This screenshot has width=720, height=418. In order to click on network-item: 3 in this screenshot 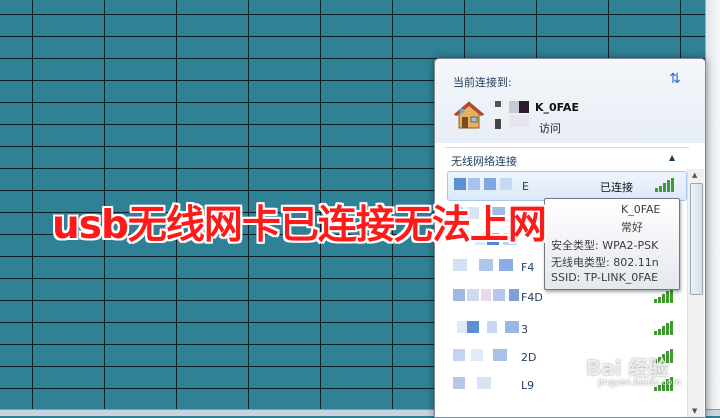, I will do `click(566, 329)`.